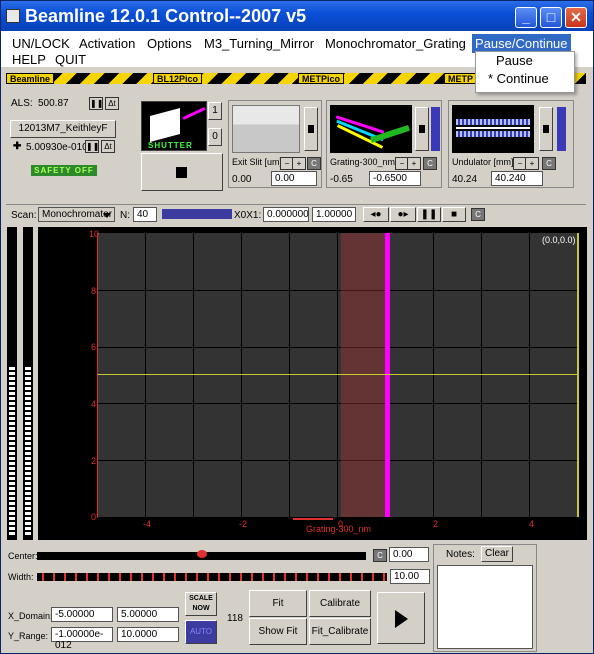  I want to click on width-slider, so click(212, 577).